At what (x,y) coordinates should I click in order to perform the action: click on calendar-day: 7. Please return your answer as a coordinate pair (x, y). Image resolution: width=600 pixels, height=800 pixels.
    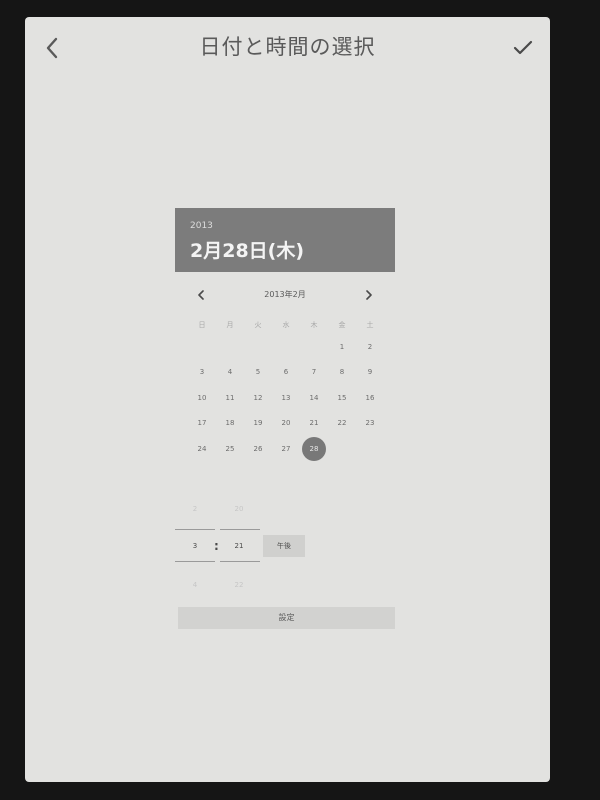
    Looking at the image, I should click on (314, 372).